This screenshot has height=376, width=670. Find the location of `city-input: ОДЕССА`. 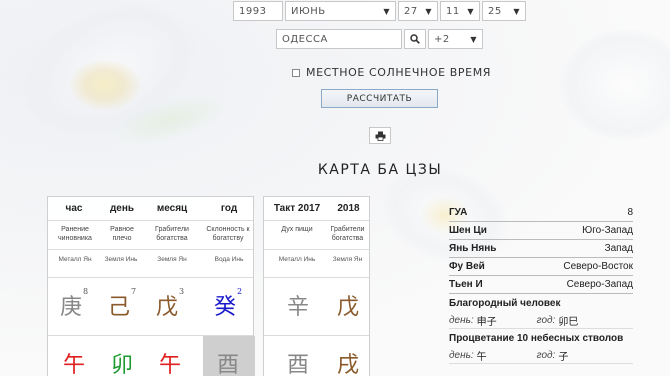

city-input: ОДЕССА is located at coordinates (339, 39).